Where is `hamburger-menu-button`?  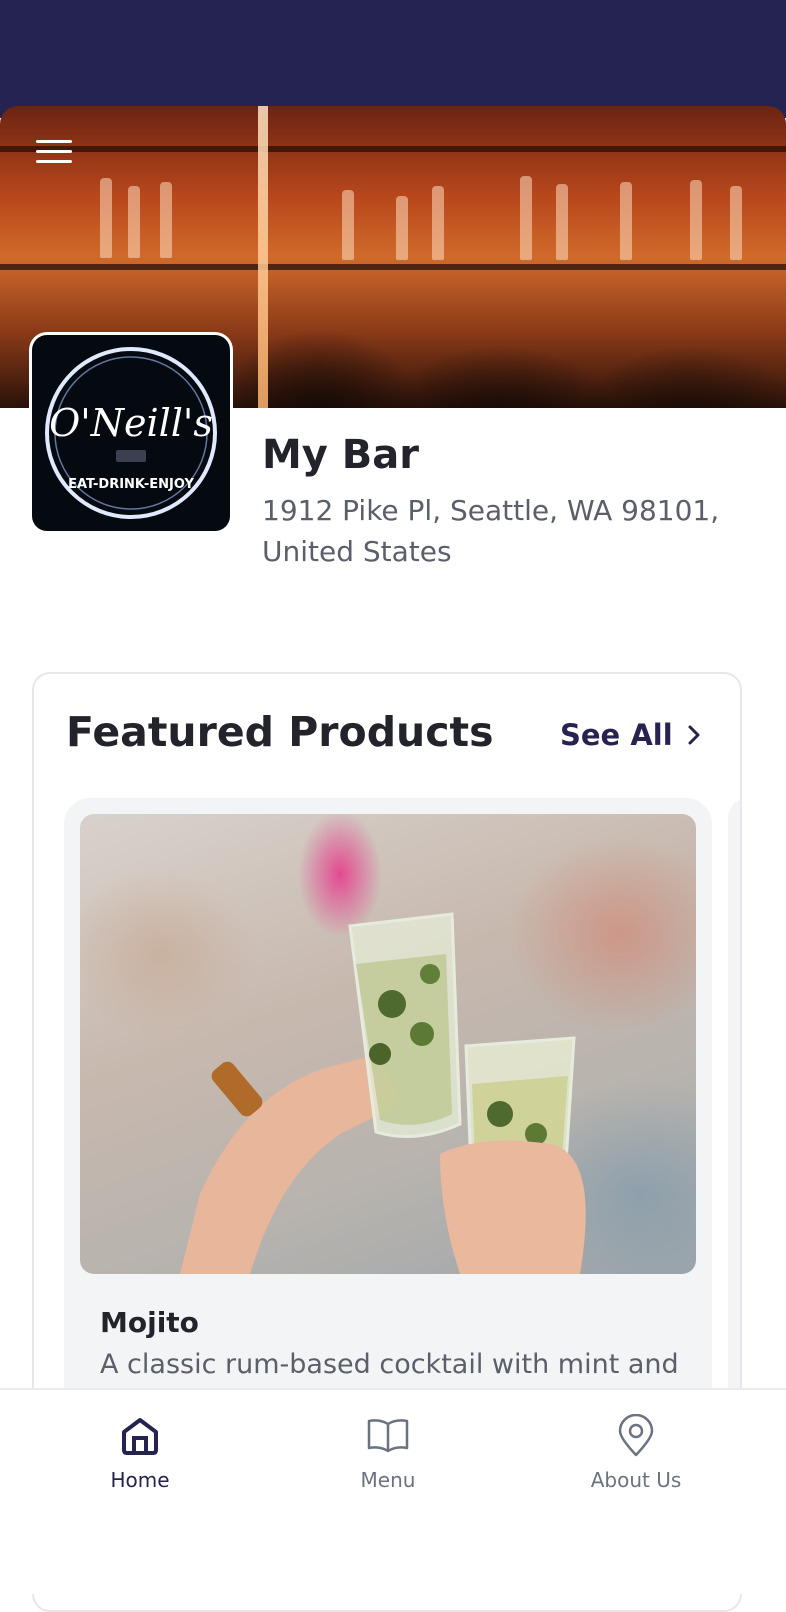
hamburger-menu-button is located at coordinates (56, 155).